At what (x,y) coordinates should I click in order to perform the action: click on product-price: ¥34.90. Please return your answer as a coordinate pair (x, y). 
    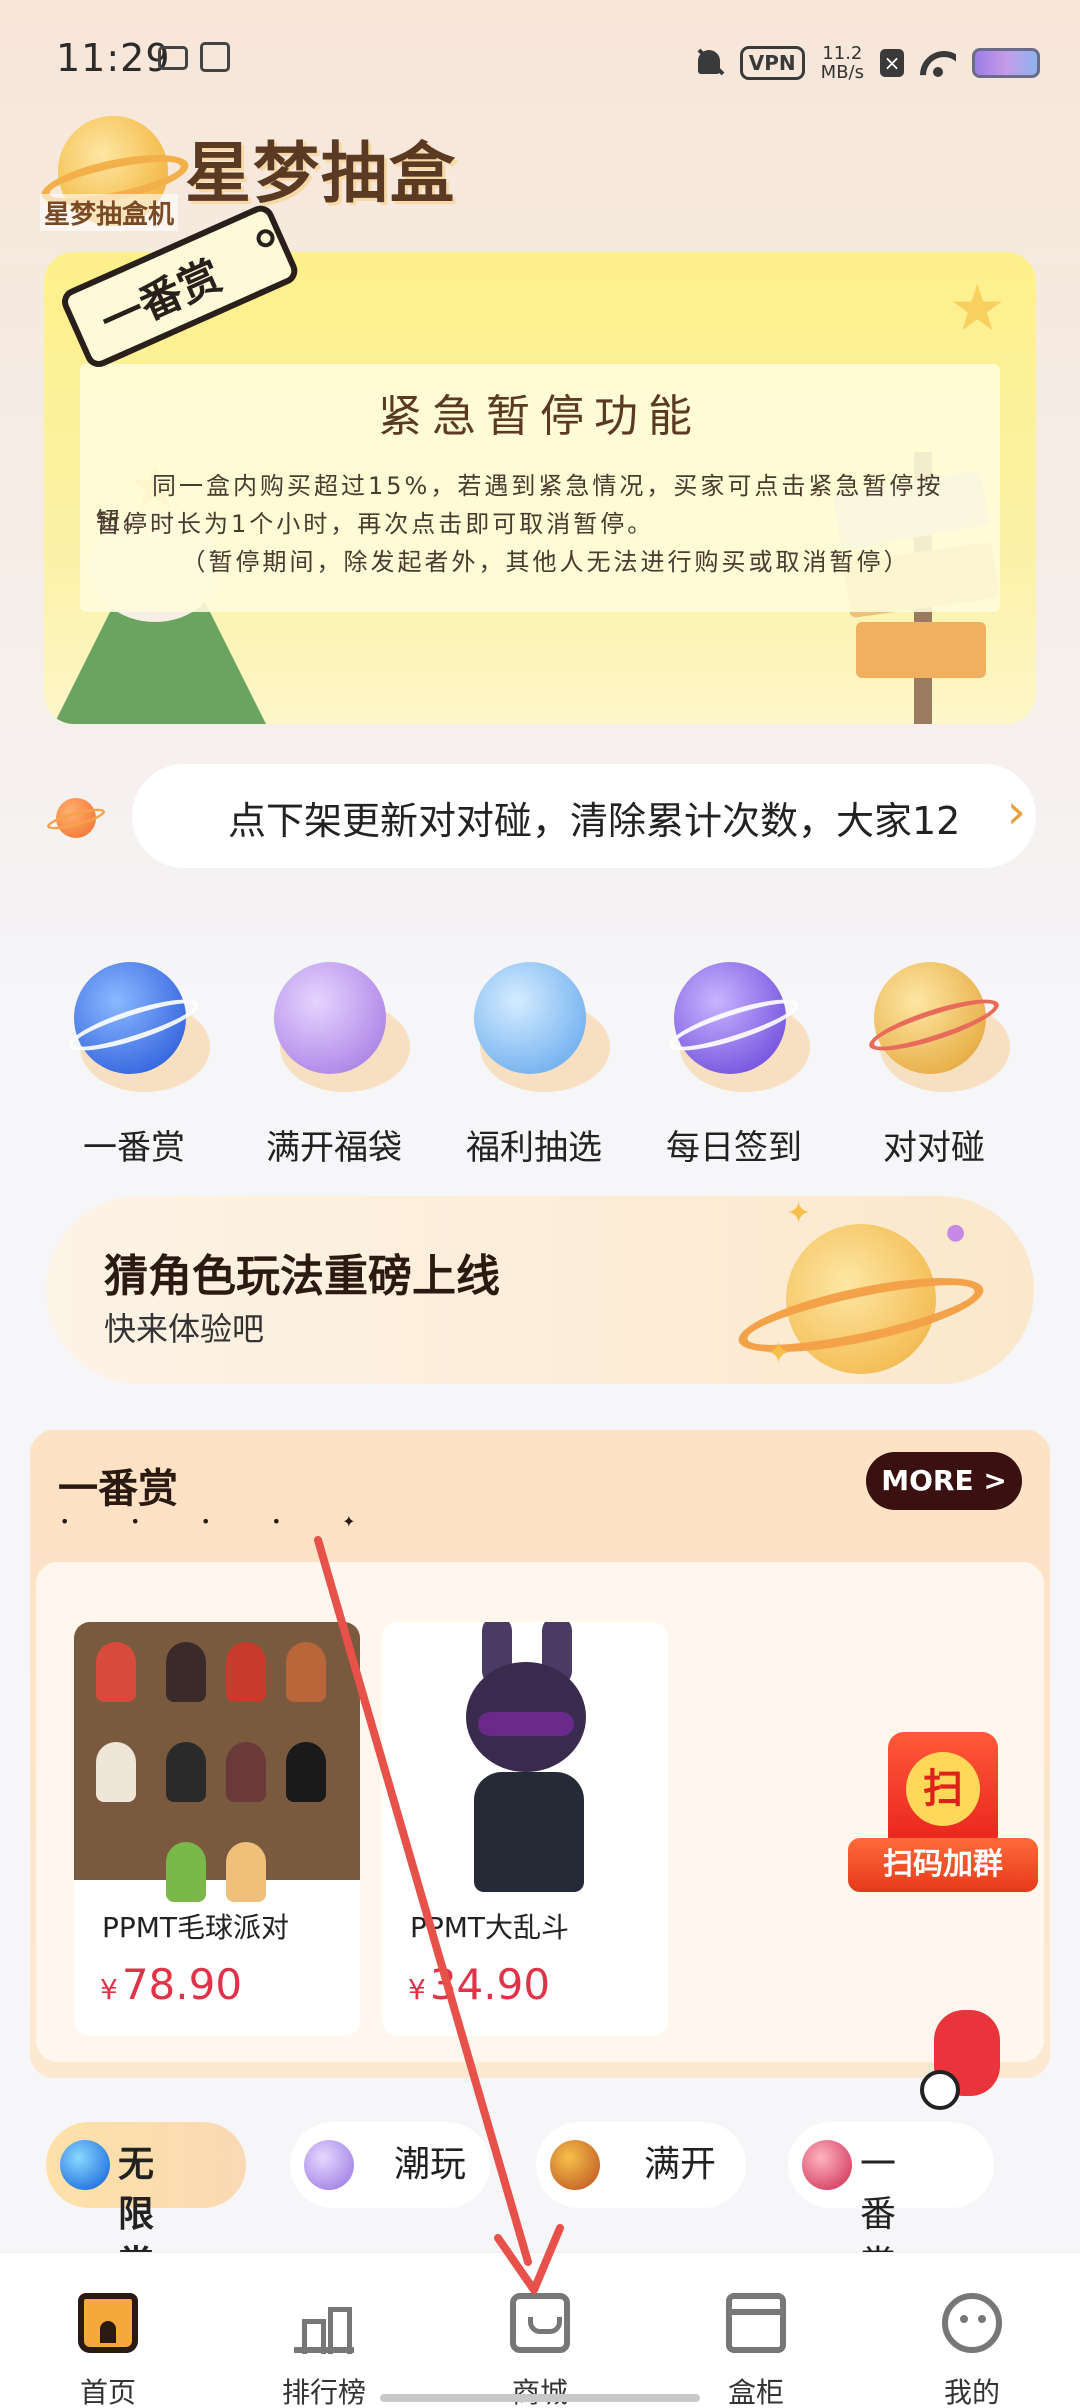
    Looking at the image, I should click on (479, 1984).